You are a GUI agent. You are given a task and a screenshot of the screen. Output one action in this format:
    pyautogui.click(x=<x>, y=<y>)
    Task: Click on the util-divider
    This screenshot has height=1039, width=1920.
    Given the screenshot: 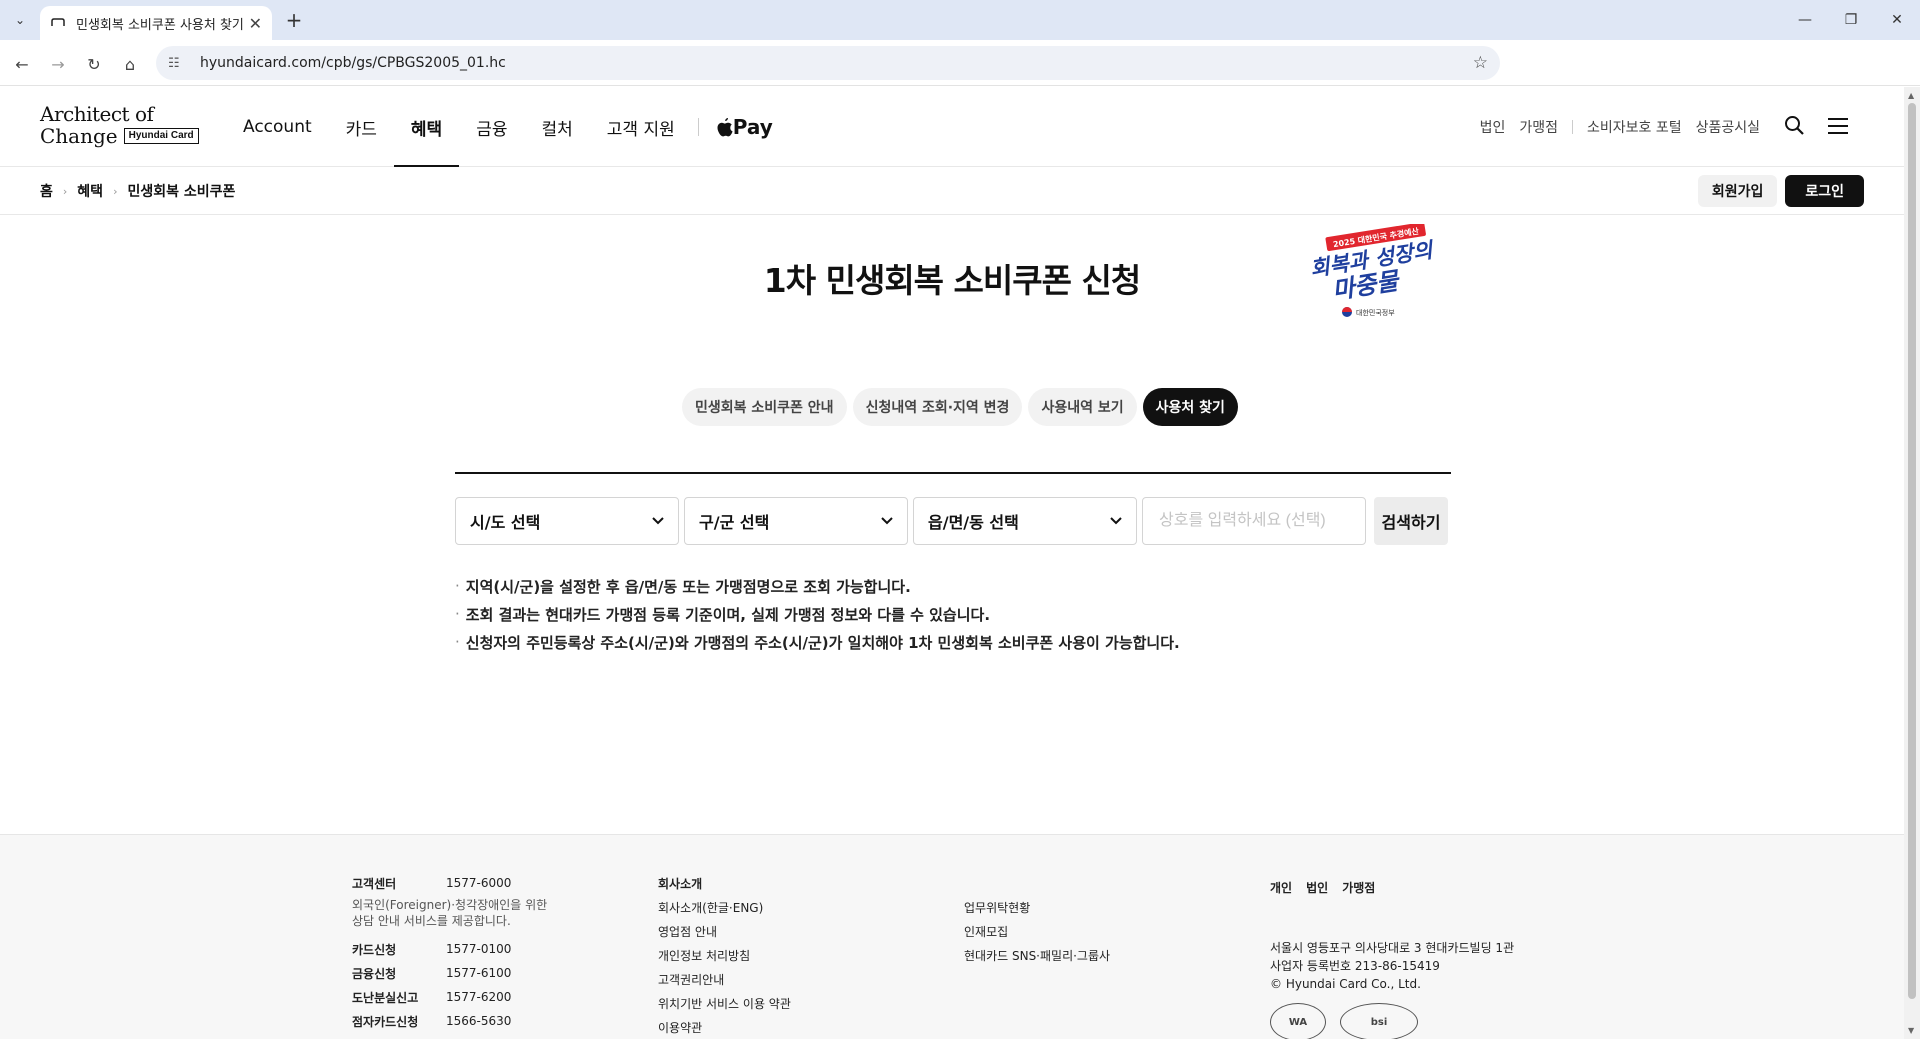 What is the action you would take?
    pyautogui.click(x=1572, y=127)
    